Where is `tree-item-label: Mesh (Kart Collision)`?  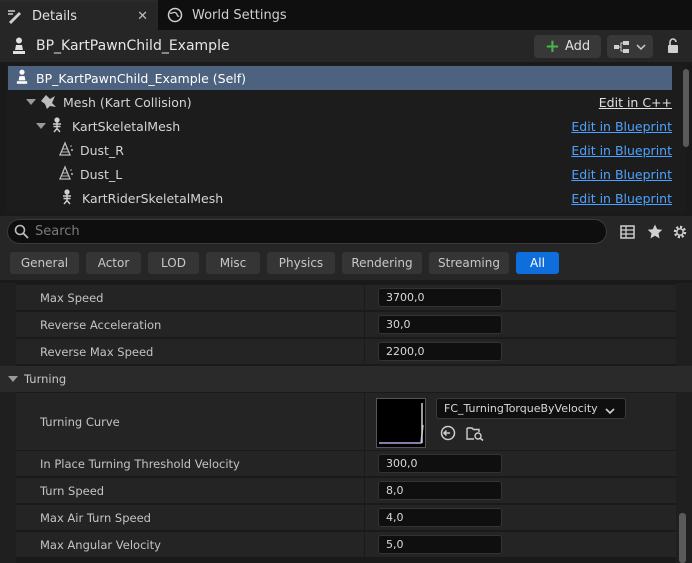
tree-item-label: Mesh (Kart Collision) is located at coordinates (127, 102).